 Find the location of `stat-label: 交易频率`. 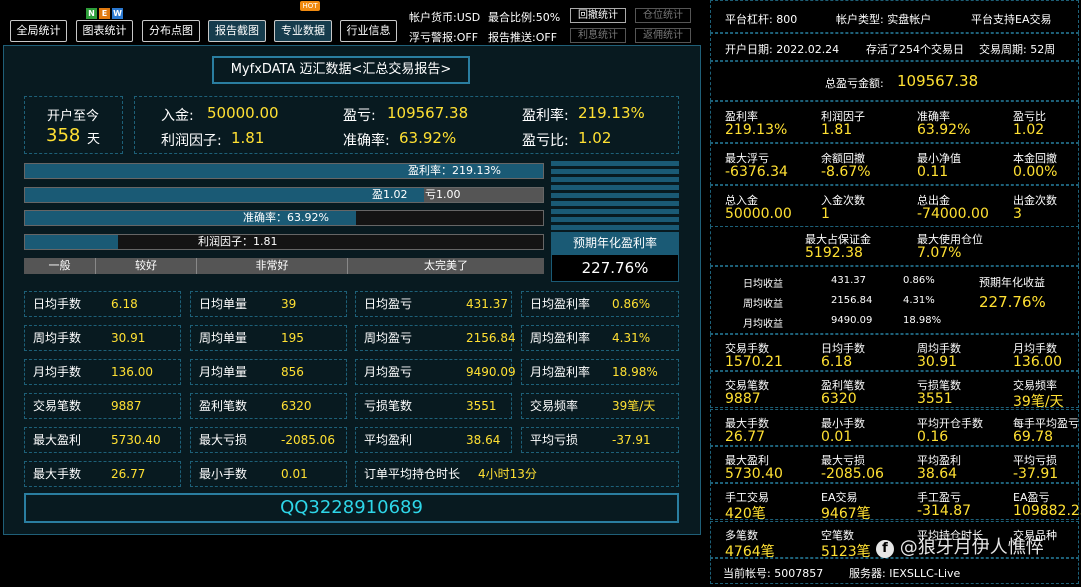

stat-label: 交易频率 is located at coordinates (554, 406).